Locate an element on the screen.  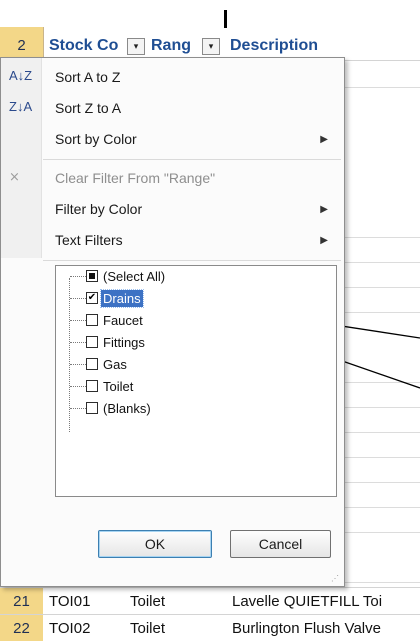
list-item-label: (Blanks) is located at coordinates (127, 408).